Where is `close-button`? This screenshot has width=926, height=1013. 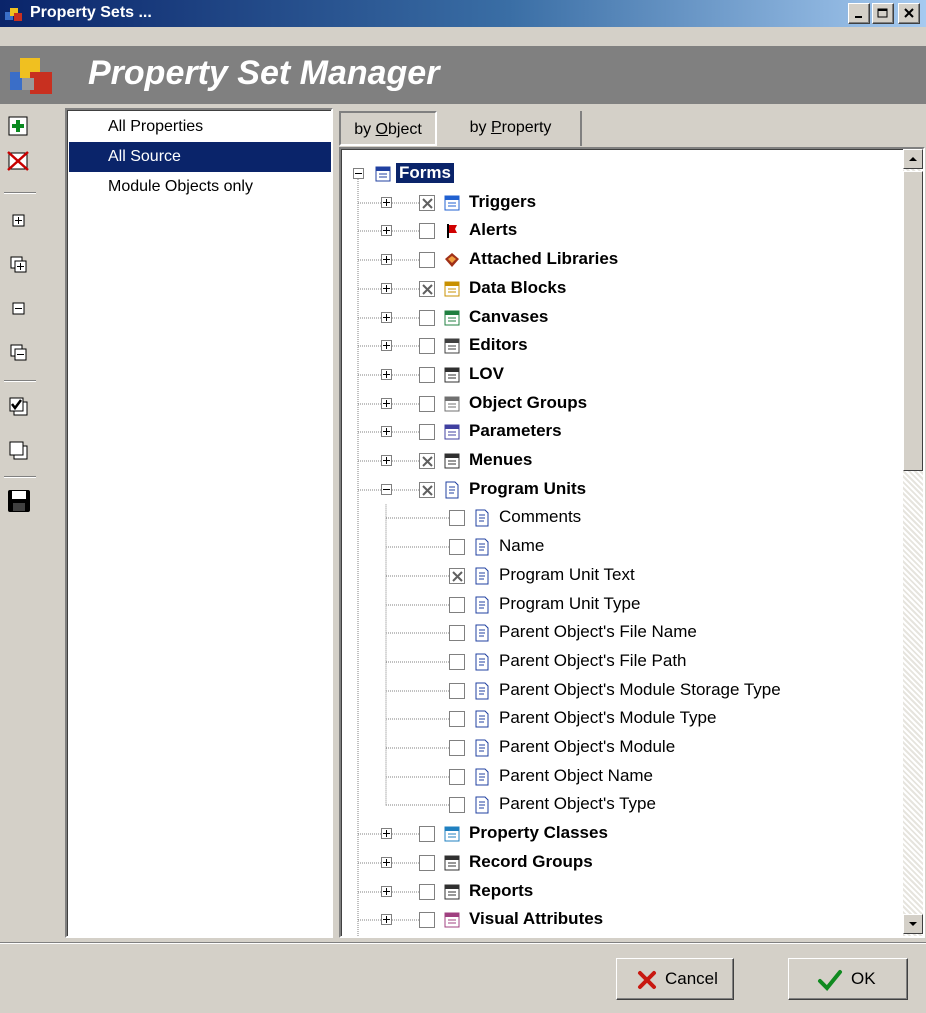 close-button is located at coordinates (909, 13).